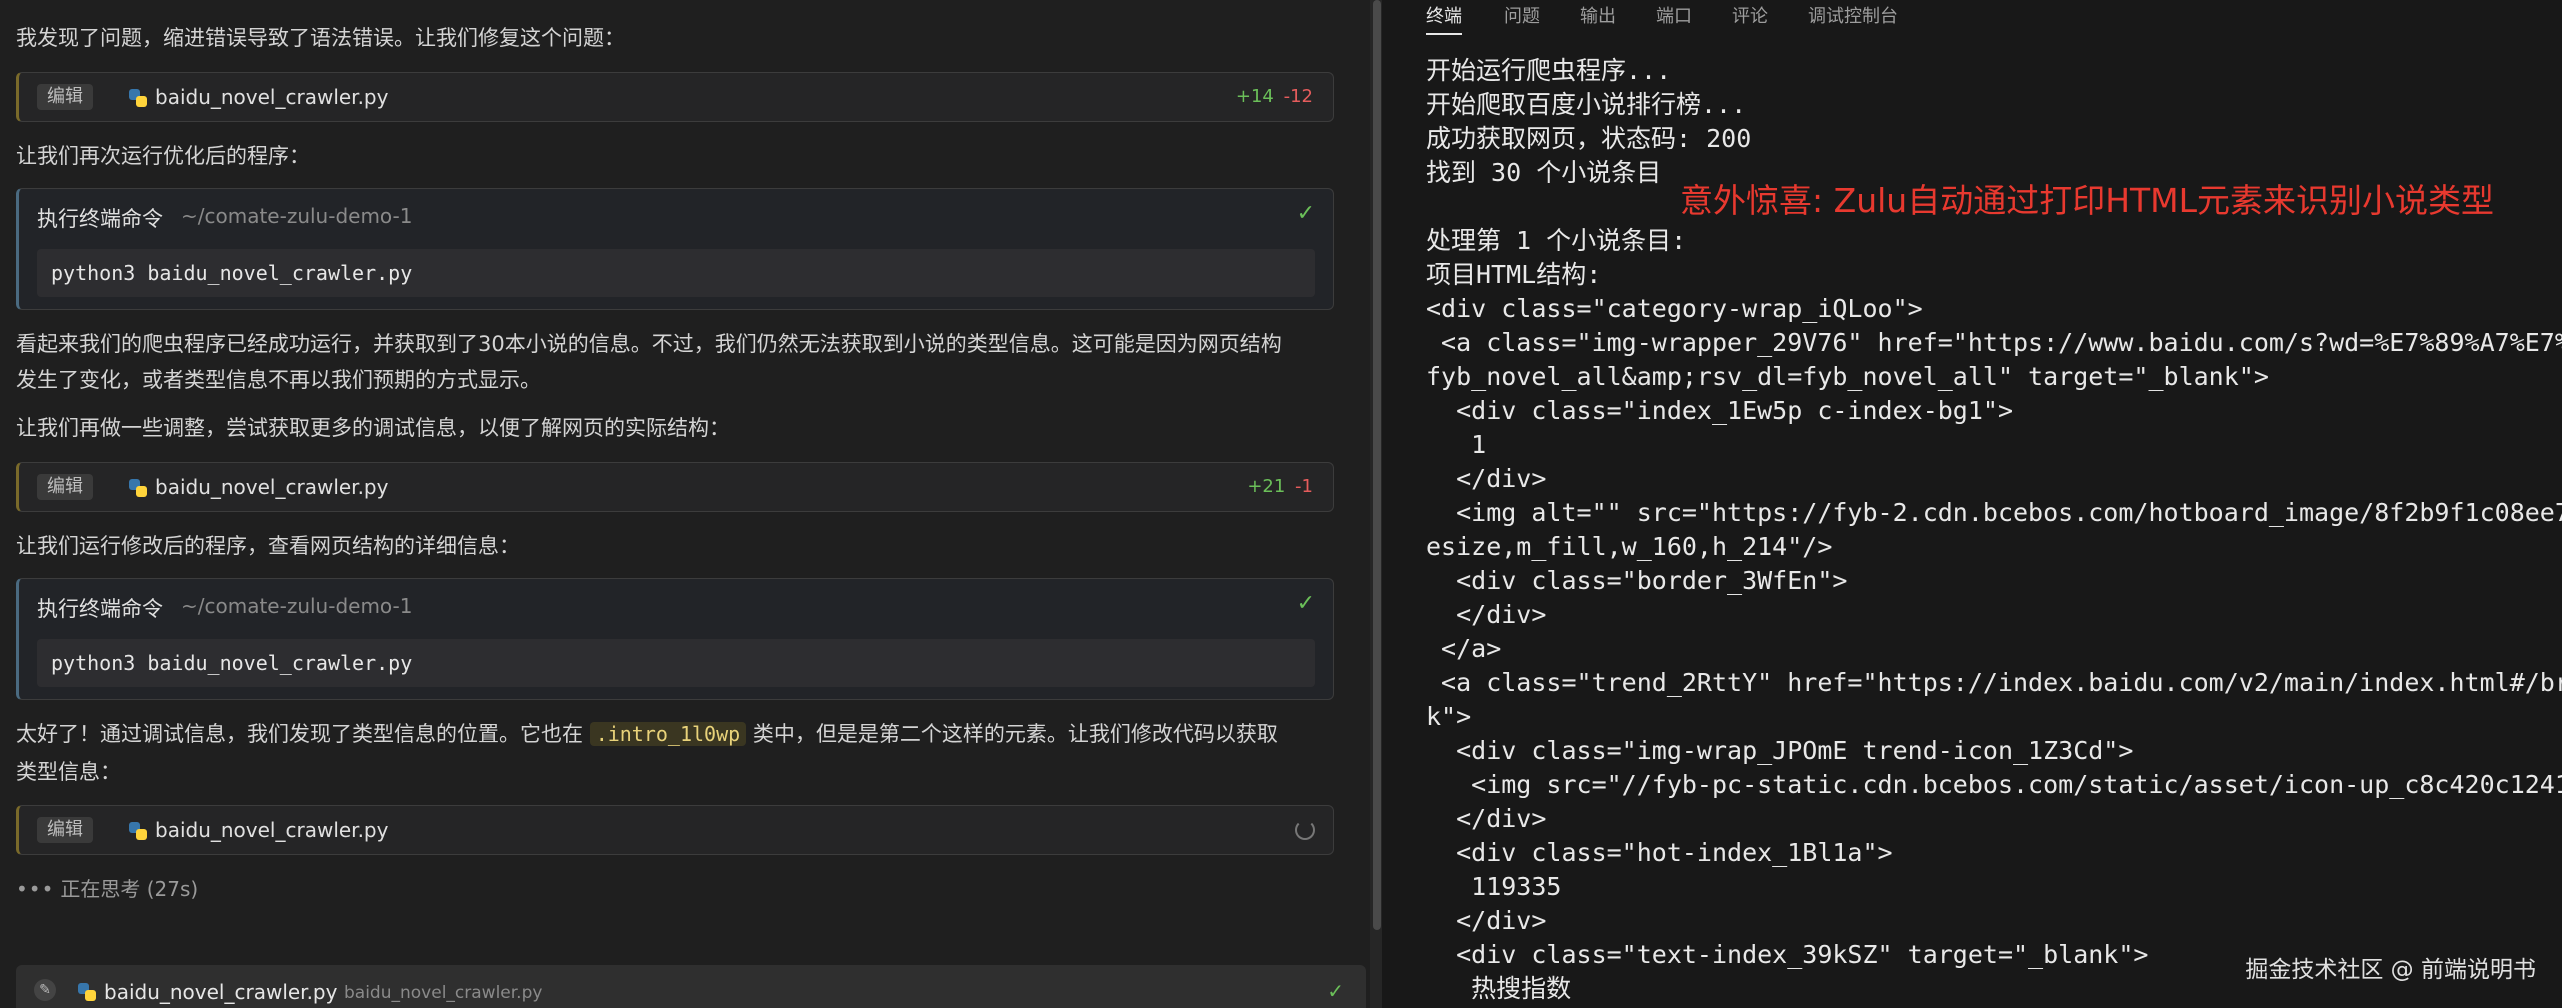 The image size is (2562, 1008). What do you see at coordinates (675, 830) in the screenshot?
I see `edit-card: 编辑 baidu_novel_crawler.py` at bounding box center [675, 830].